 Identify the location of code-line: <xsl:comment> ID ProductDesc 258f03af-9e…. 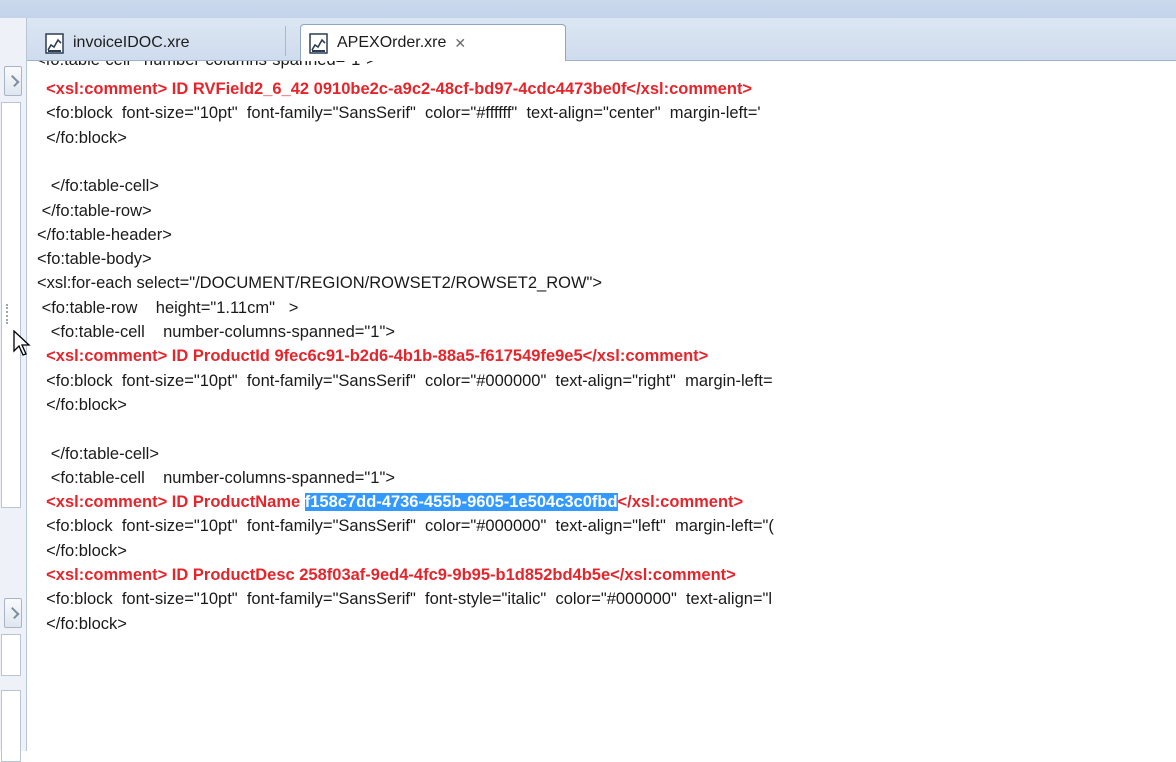
(386, 575).